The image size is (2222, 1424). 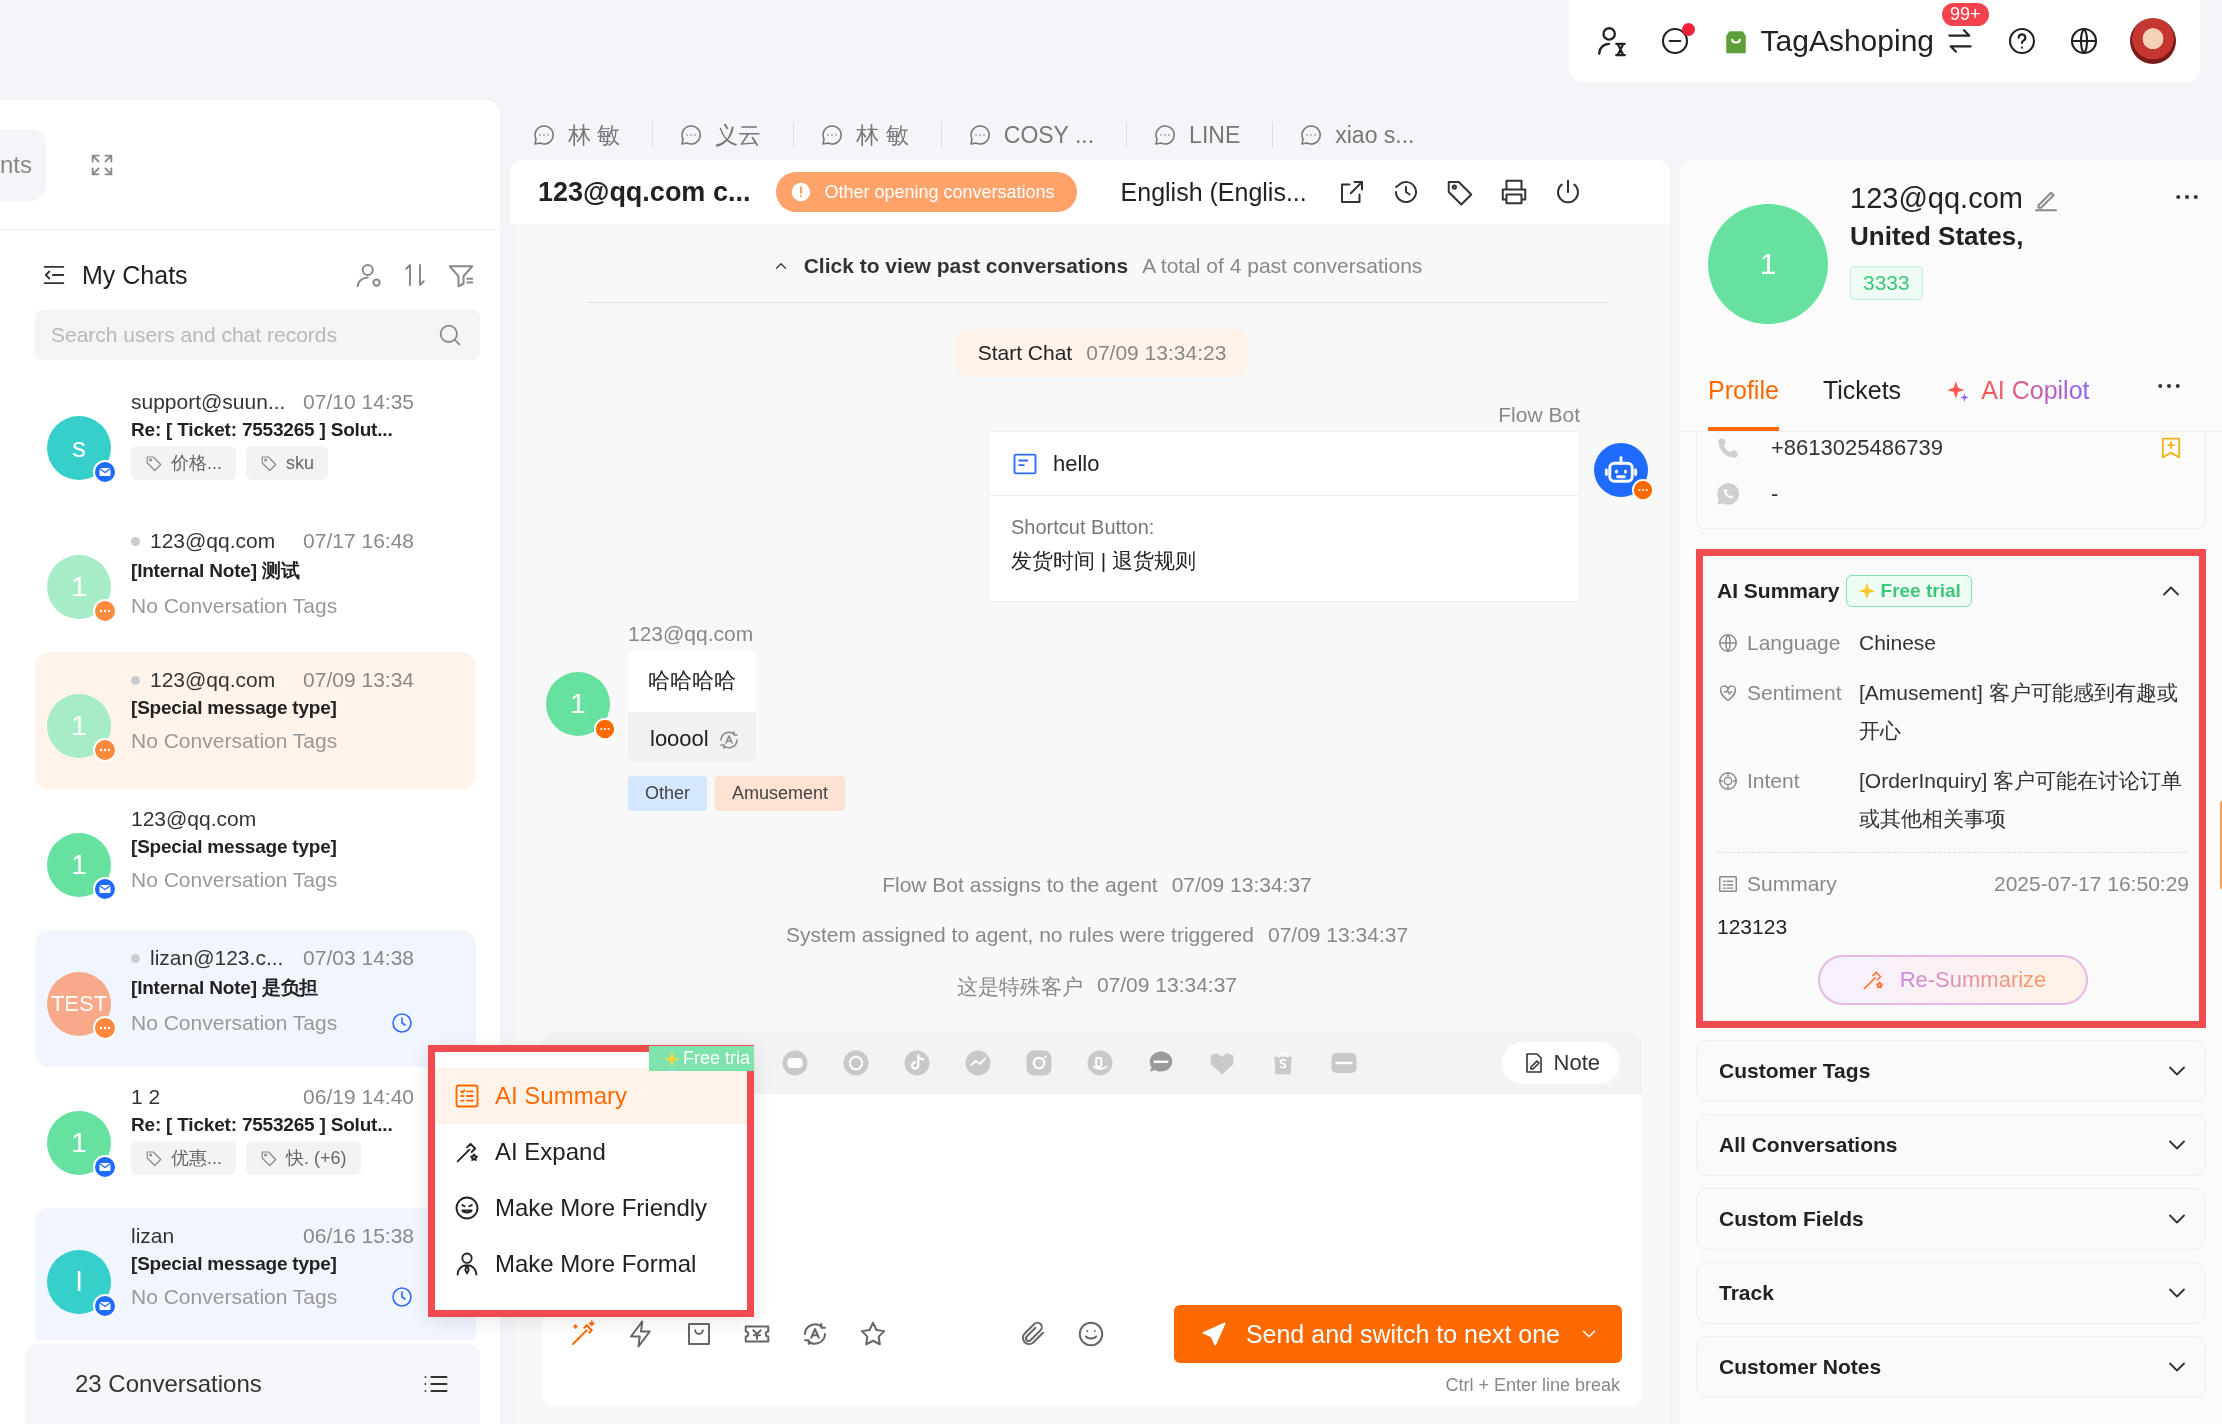 What do you see at coordinates (1076, 463) in the screenshot?
I see `card-title: hello` at bounding box center [1076, 463].